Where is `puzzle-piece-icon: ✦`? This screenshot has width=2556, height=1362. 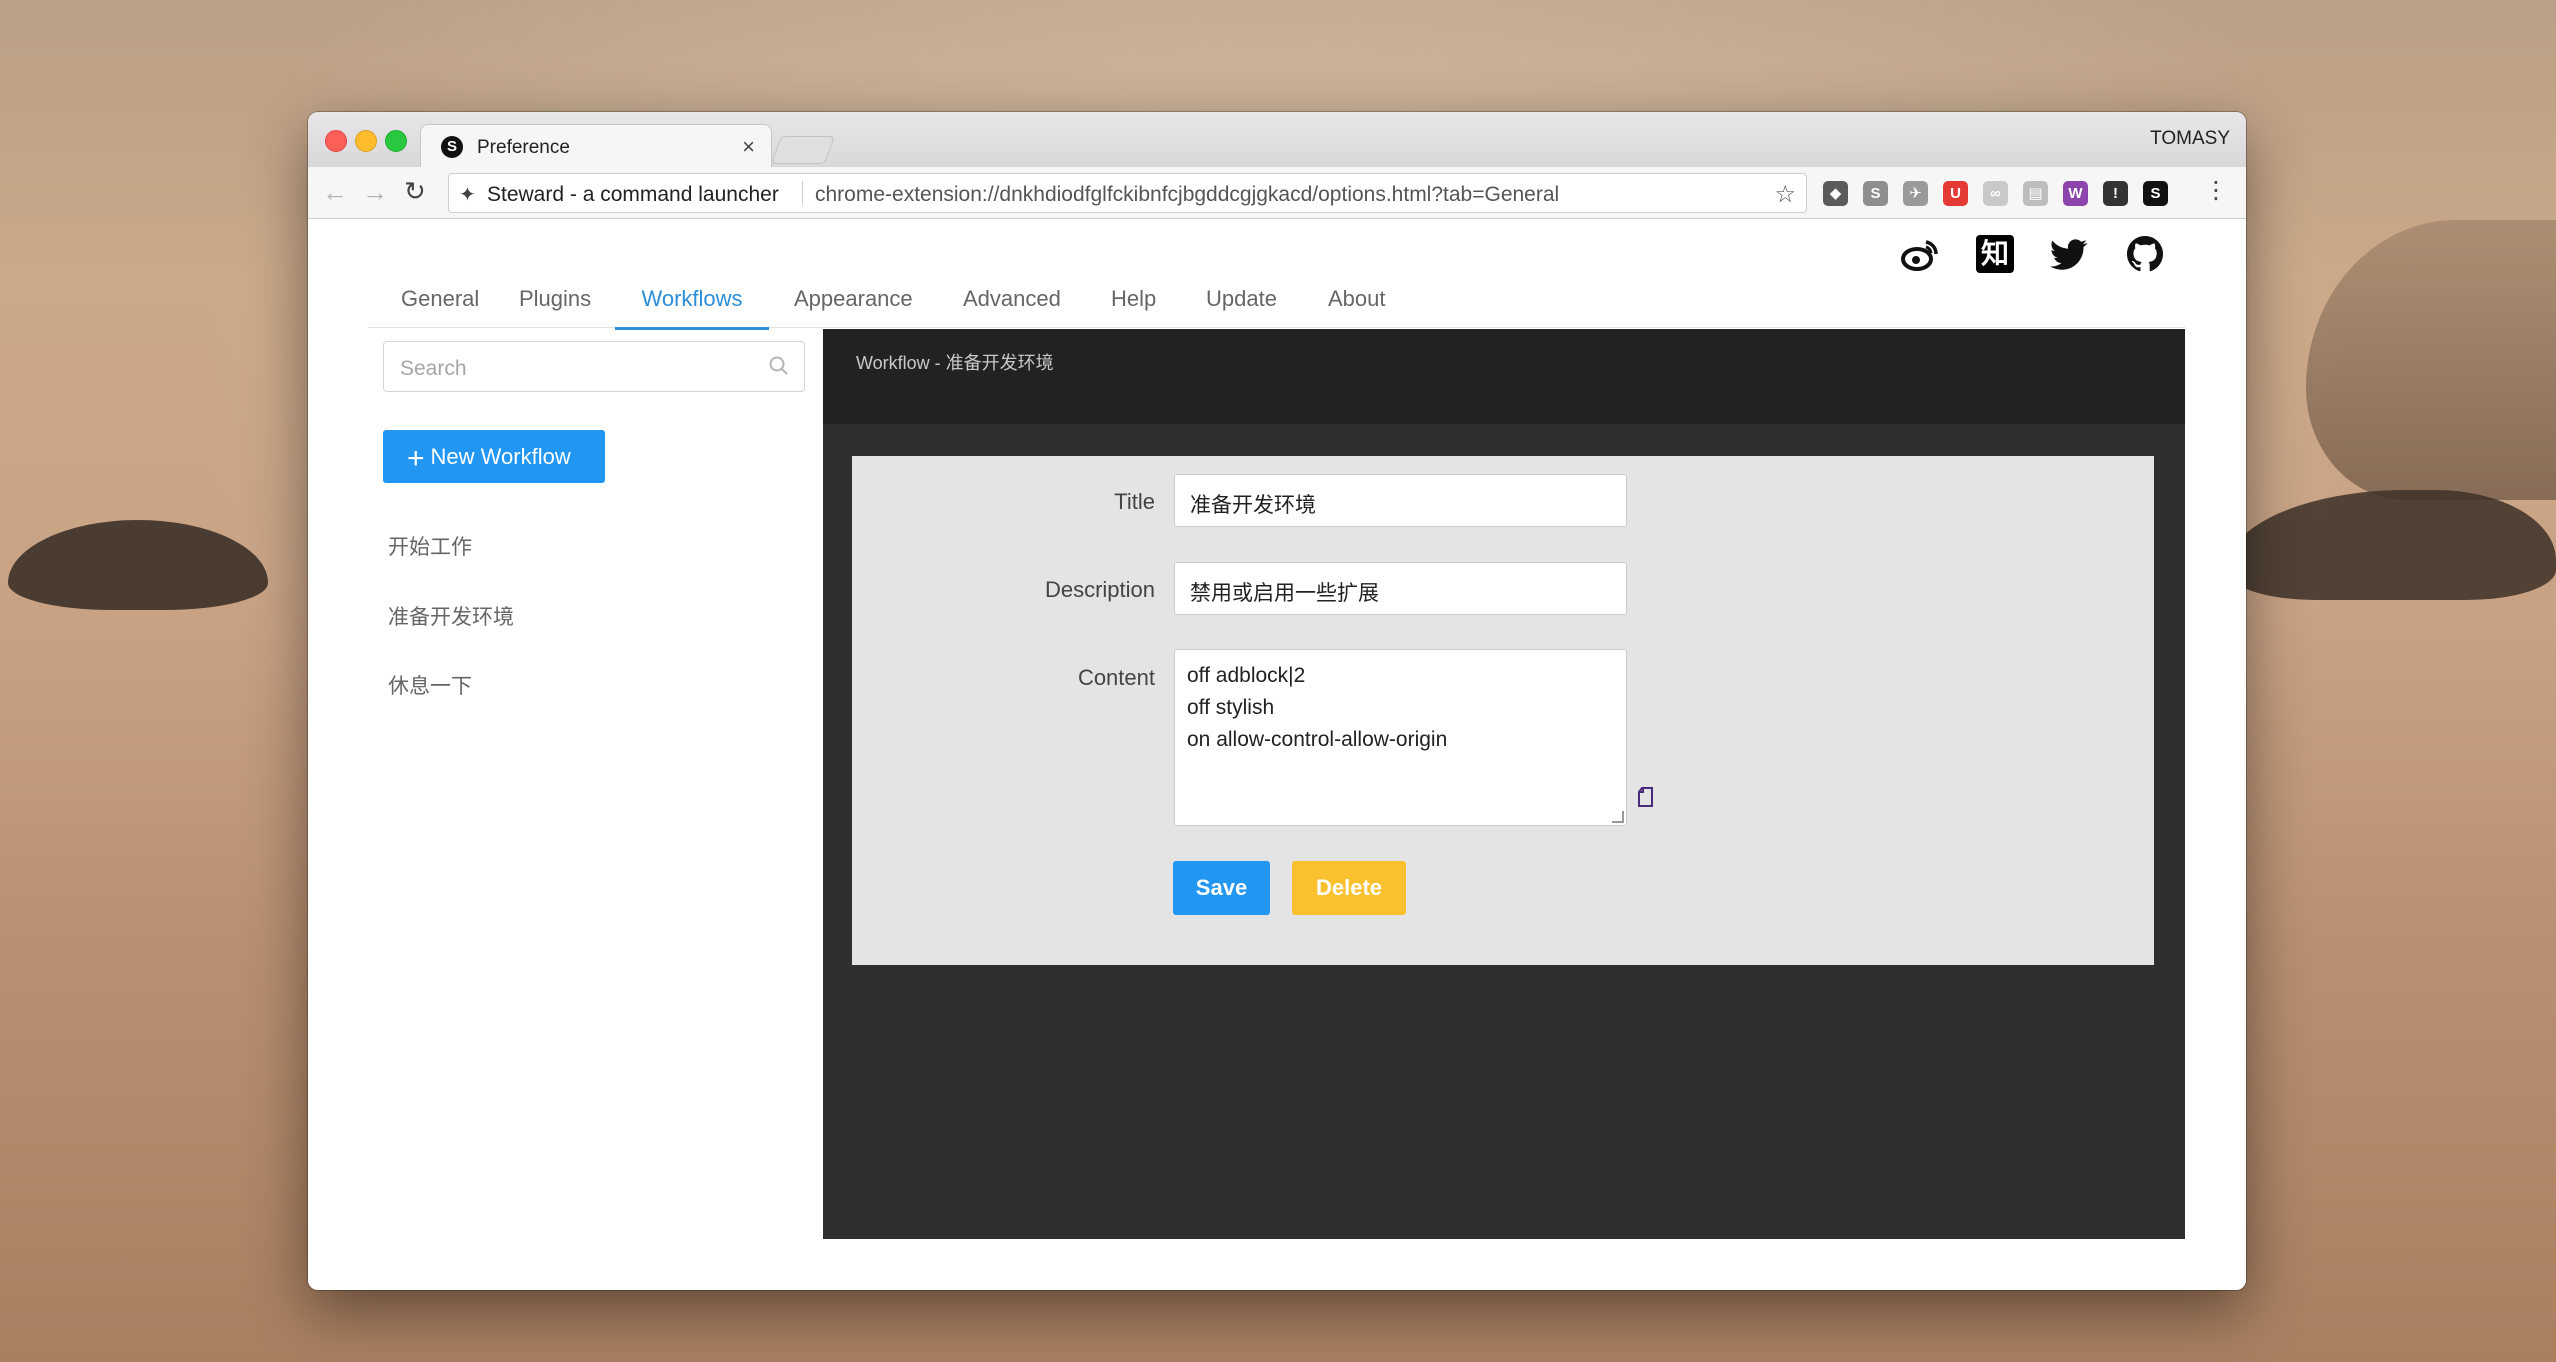
puzzle-piece-icon: ✦ is located at coordinates (467, 195).